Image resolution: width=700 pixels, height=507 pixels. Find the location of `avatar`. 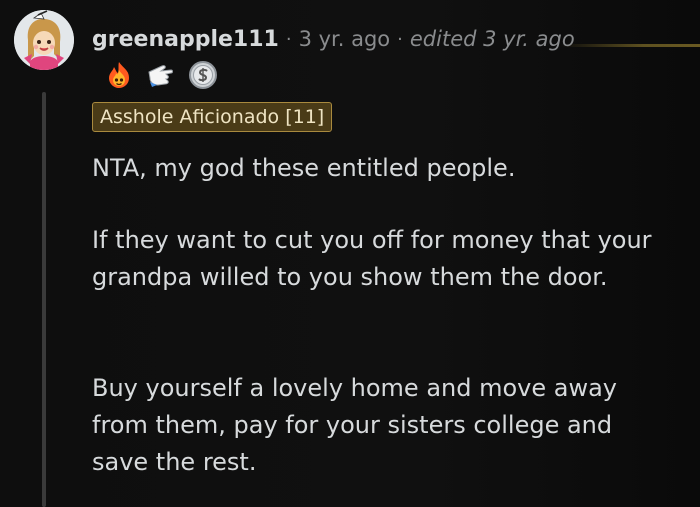

avatar is located at coordinates (44, 40).